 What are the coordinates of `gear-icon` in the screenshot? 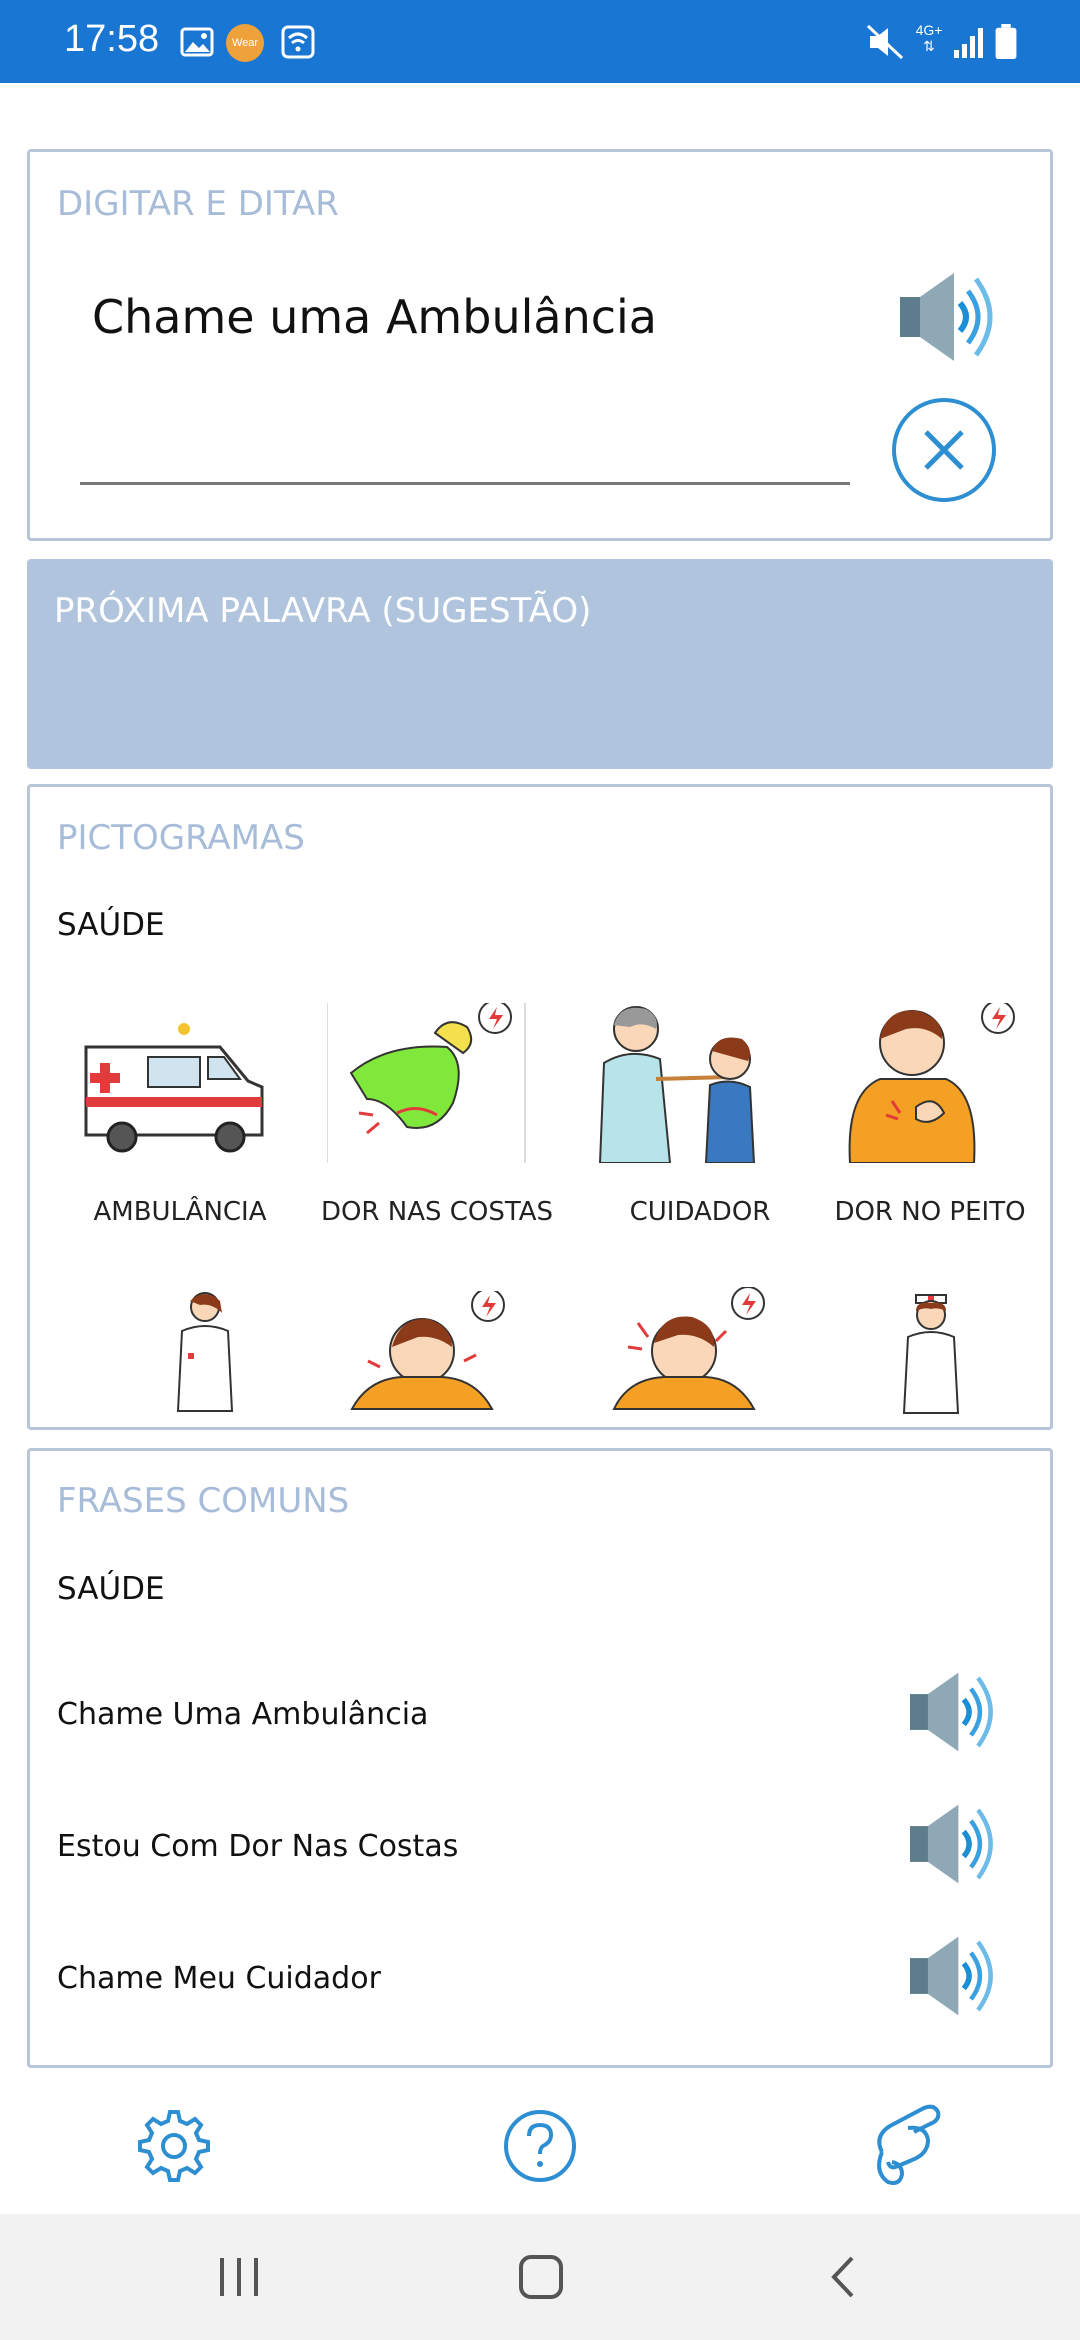 It's located at (174, 2146).